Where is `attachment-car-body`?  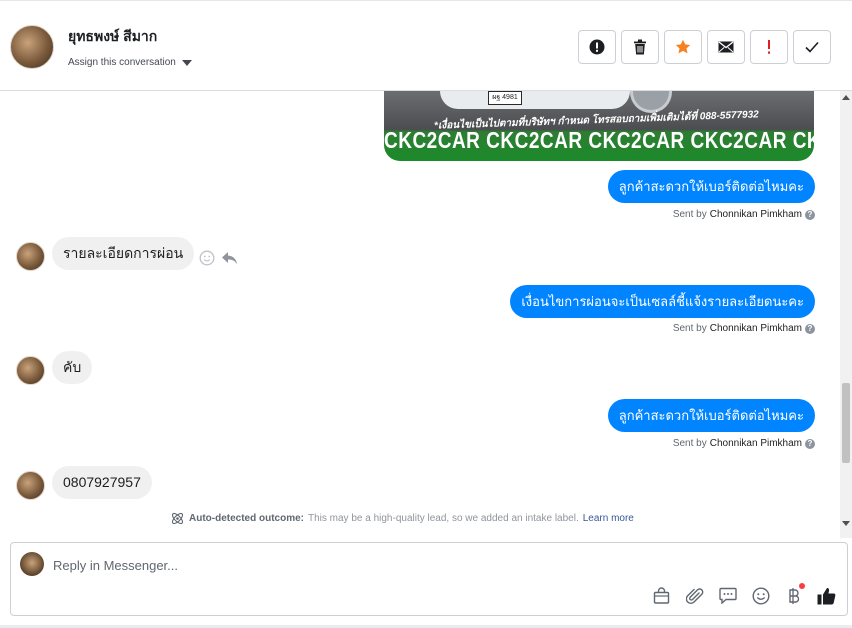 attachment-car-body is located at coordinates (535, 100).